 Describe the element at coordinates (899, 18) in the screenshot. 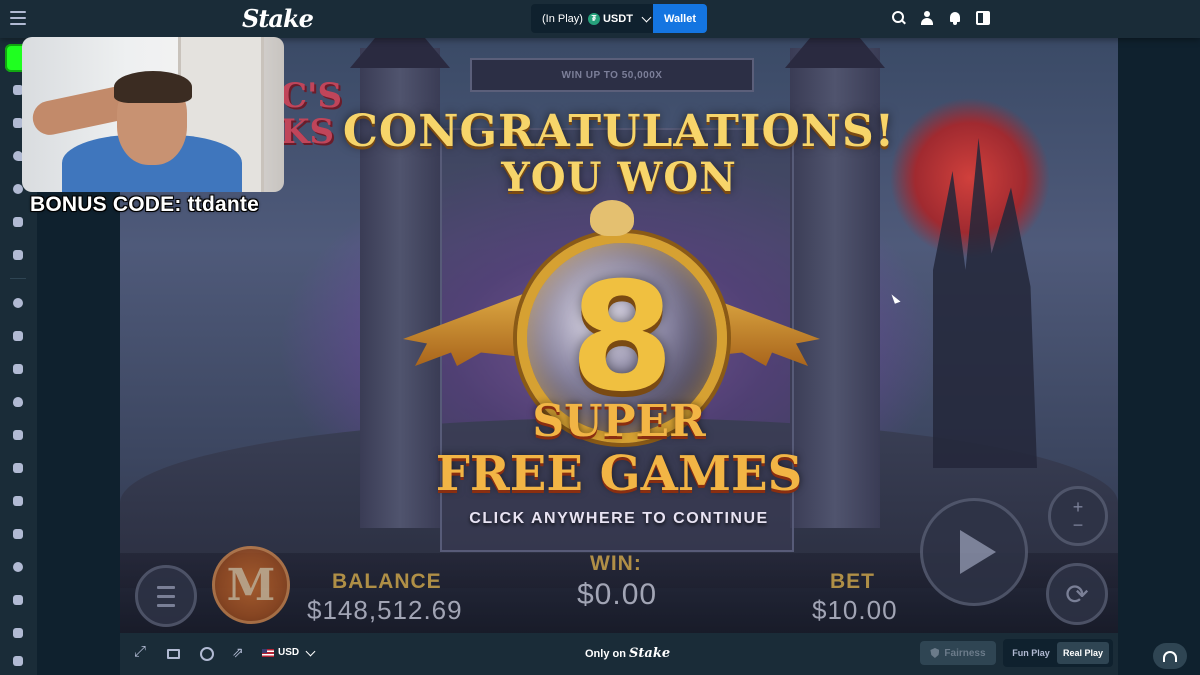

I see `search-icon` at that location.